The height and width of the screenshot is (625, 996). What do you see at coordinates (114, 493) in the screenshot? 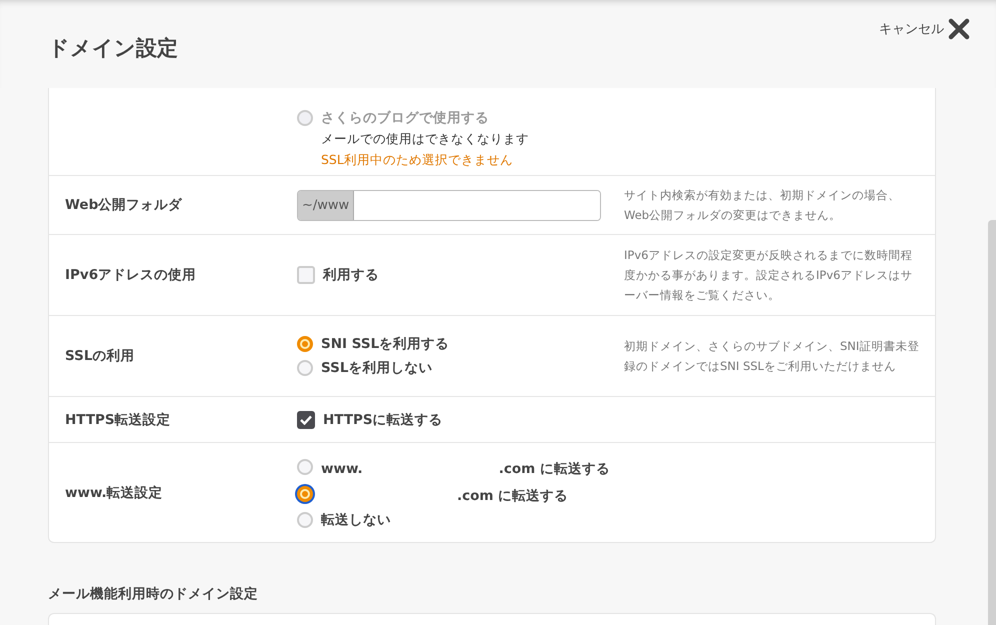
I see `setting-label: www.転送設定` at bounding box center [114, 493].